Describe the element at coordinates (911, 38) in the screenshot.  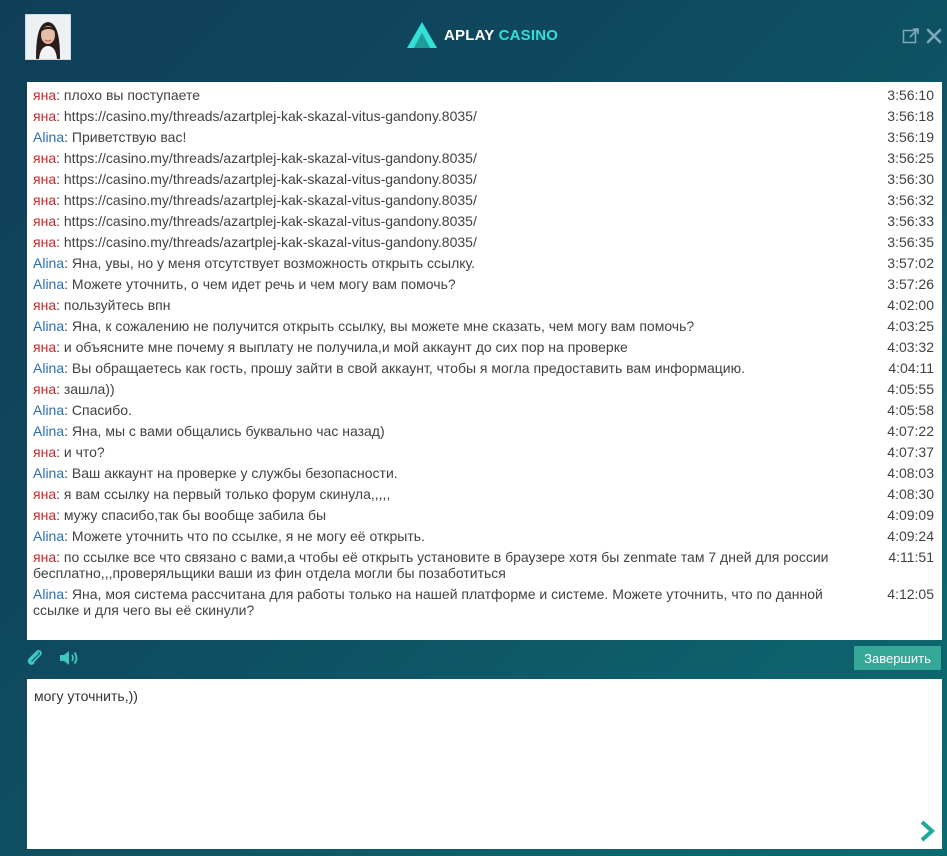
I see `popout-icon` at that location.